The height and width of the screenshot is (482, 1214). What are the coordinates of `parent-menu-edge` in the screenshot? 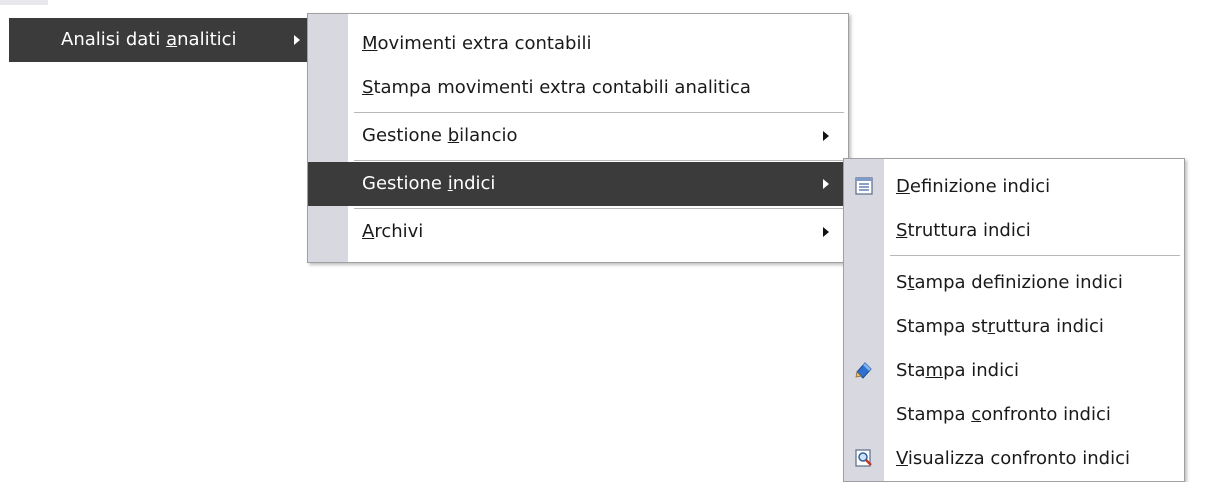 It's located at (24, 2).